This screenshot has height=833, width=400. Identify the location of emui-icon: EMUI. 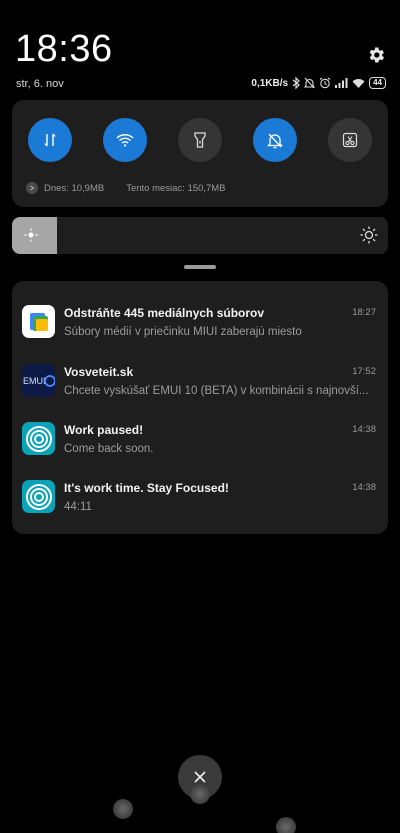
(38, 380).